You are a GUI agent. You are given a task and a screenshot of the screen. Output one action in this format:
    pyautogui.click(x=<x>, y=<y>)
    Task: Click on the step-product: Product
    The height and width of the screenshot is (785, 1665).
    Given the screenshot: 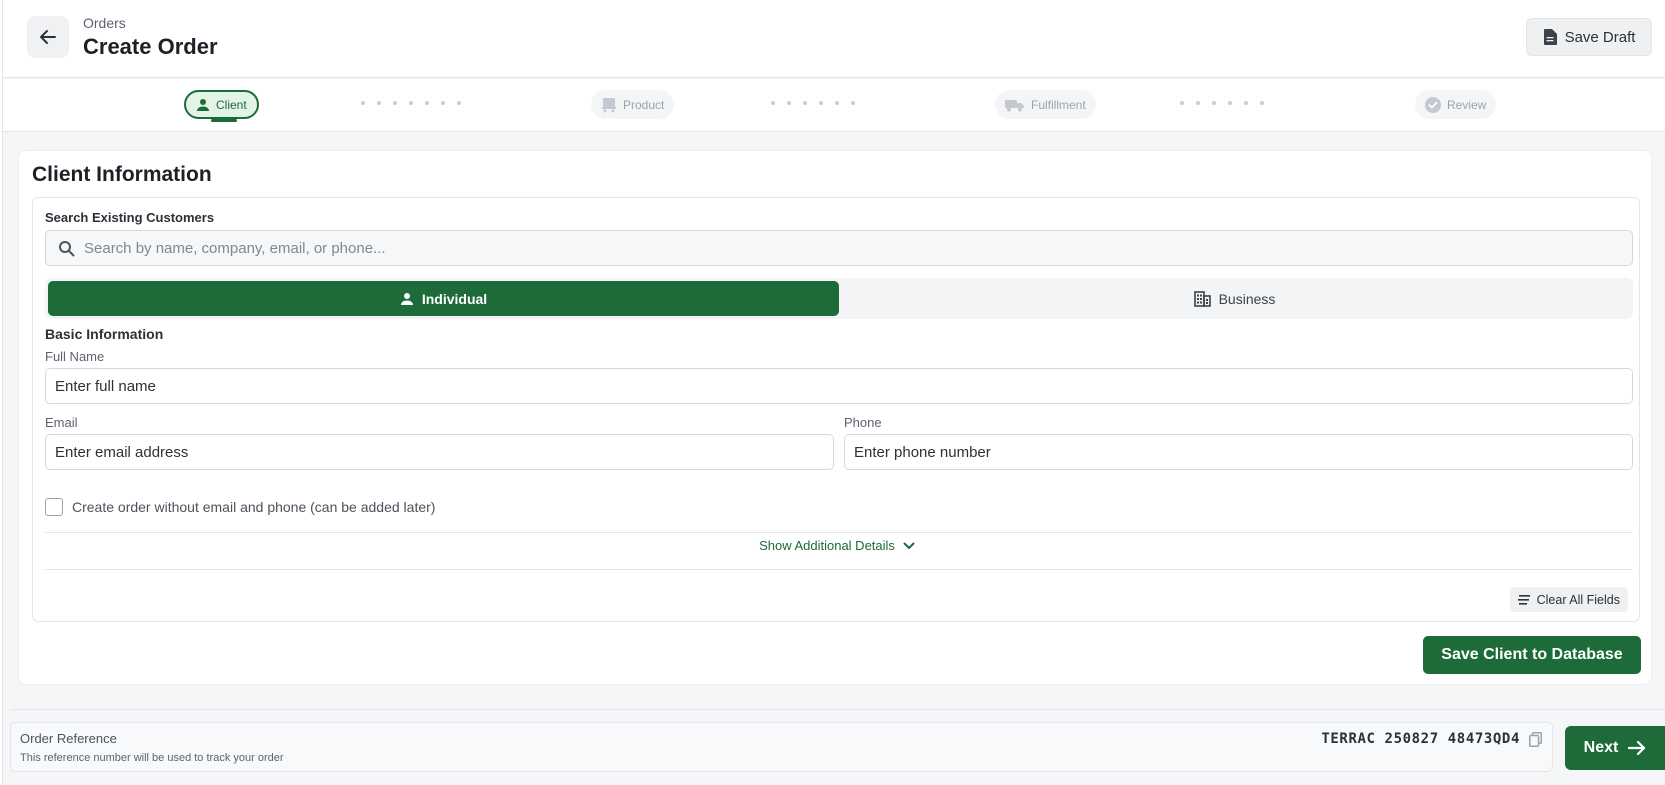 What is the action you would take?
    pyautogui.click(x=633, y=104)
    